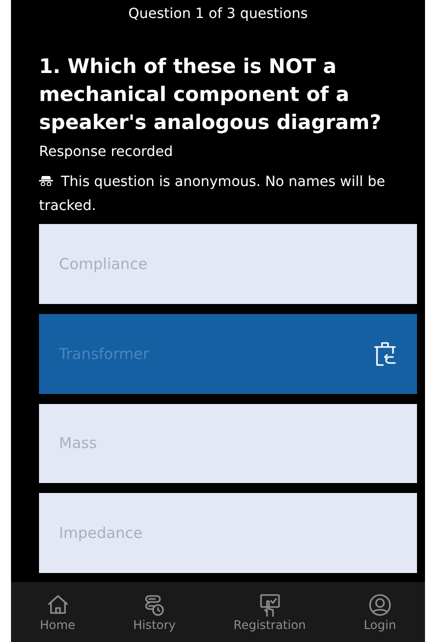 The width and height of the screenshot is (436, 642). I want to click on response-status: Response recorded, so click(106, 152).